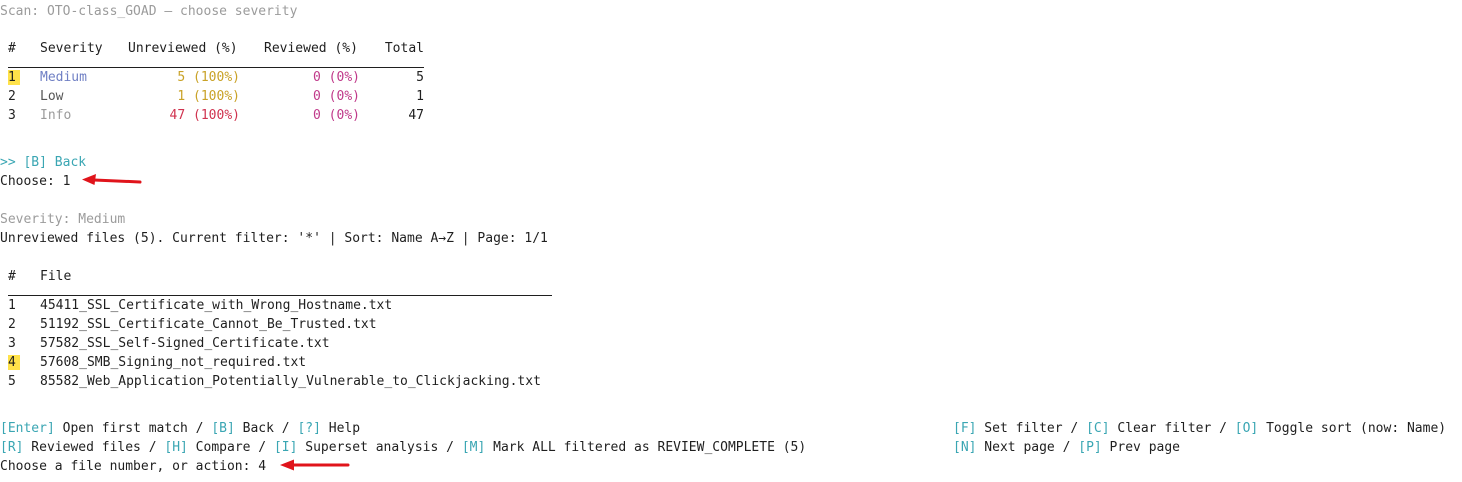  Describe the element at coordinates (1015, 447) in the screenshot. I see `action-label: Next page` at that location.